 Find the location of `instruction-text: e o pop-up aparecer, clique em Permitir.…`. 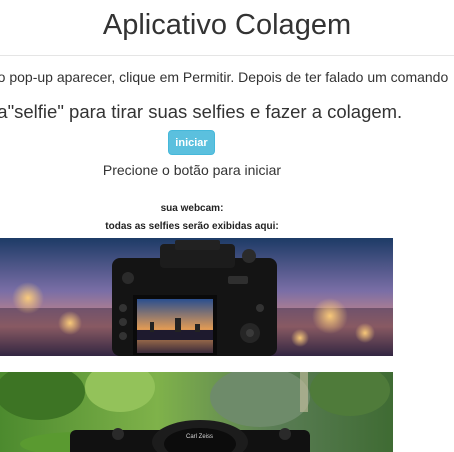

instruction-text: e o pop-up aparecer, clique em Permitir.… is located at coordinates (224, 77).